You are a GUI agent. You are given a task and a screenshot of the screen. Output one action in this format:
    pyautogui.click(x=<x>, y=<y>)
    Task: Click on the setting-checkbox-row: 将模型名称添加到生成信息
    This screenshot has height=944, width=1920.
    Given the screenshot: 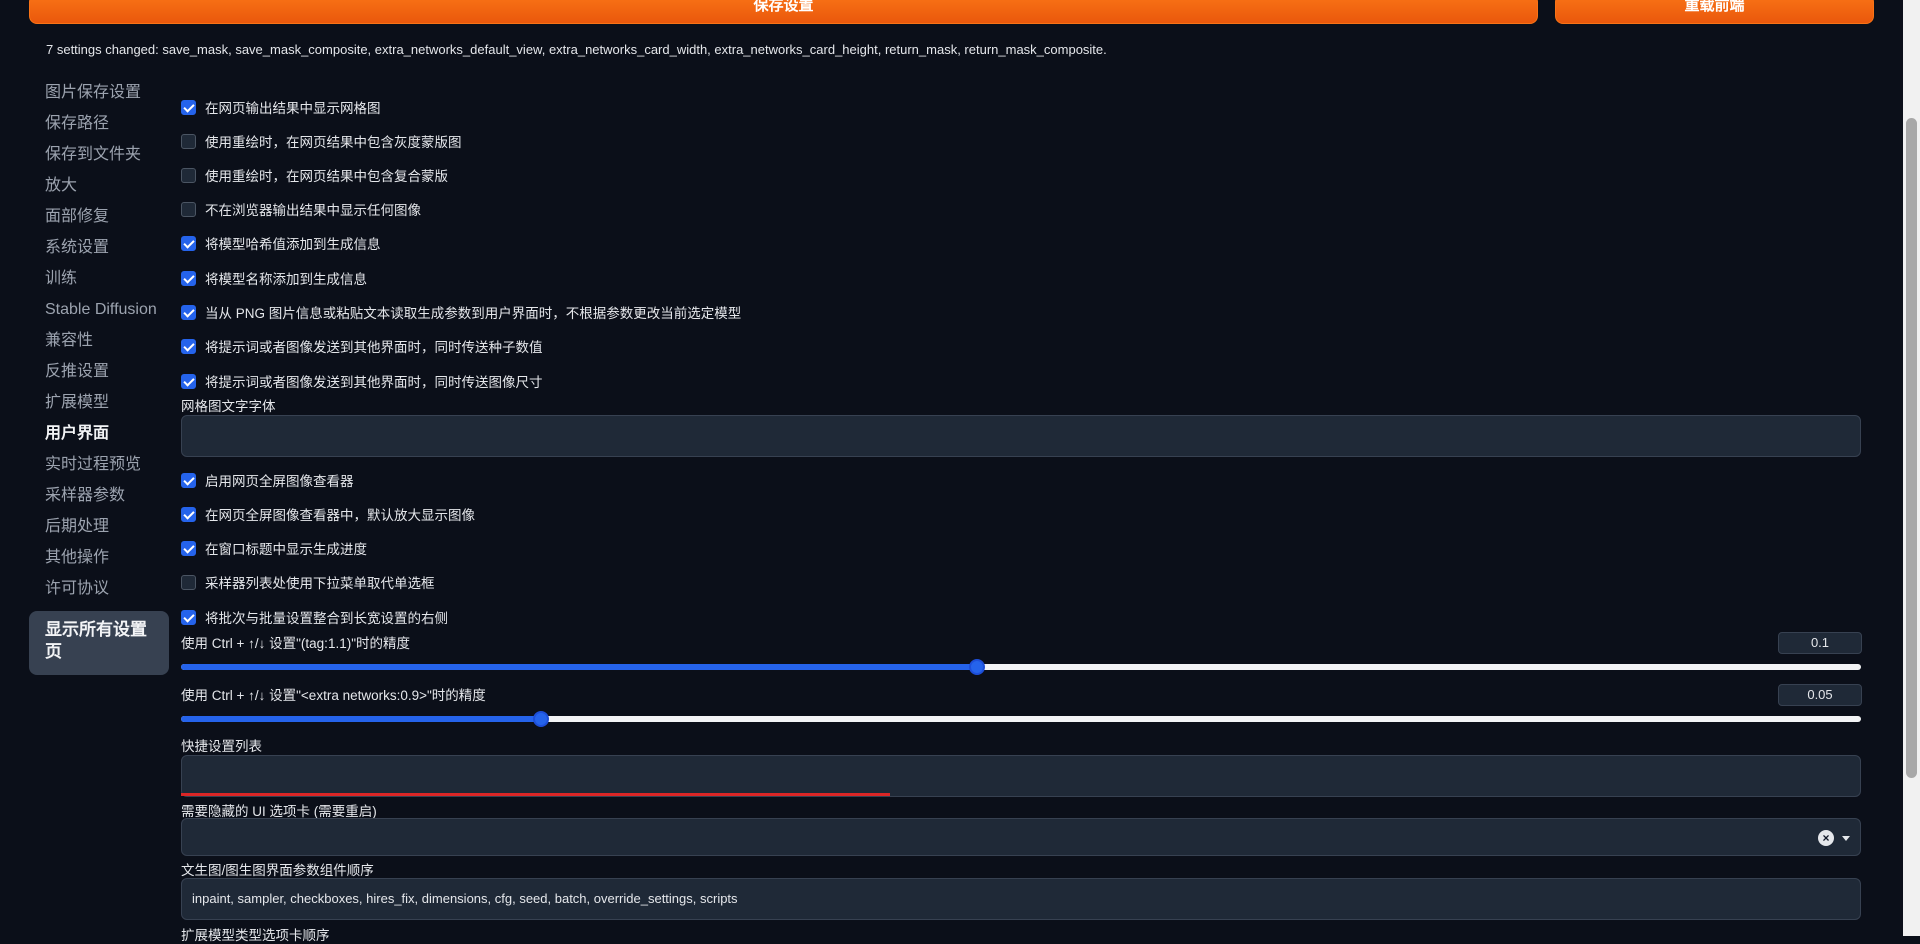 What is the action you would take?
    pyautogui.click(x=274, y=278)
    